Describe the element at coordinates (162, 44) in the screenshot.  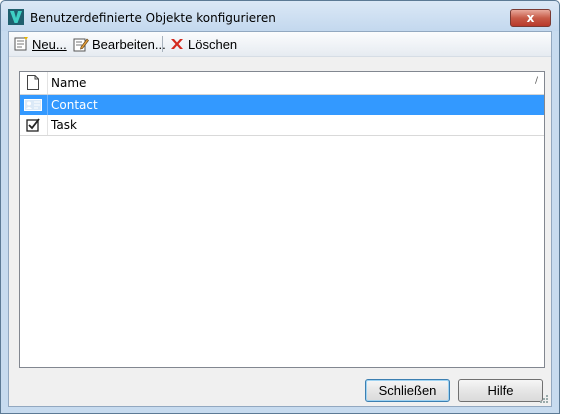
I see `toolbar-separator` at that location.